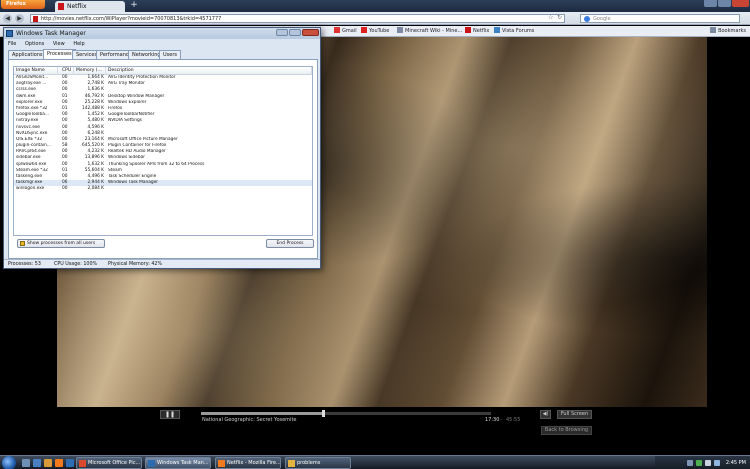 The image size is (750, 469). What do you see at coordinates (59, 54) in the screenshot?
I see `tab-processes: Processes` at bounding box center [59, 54].